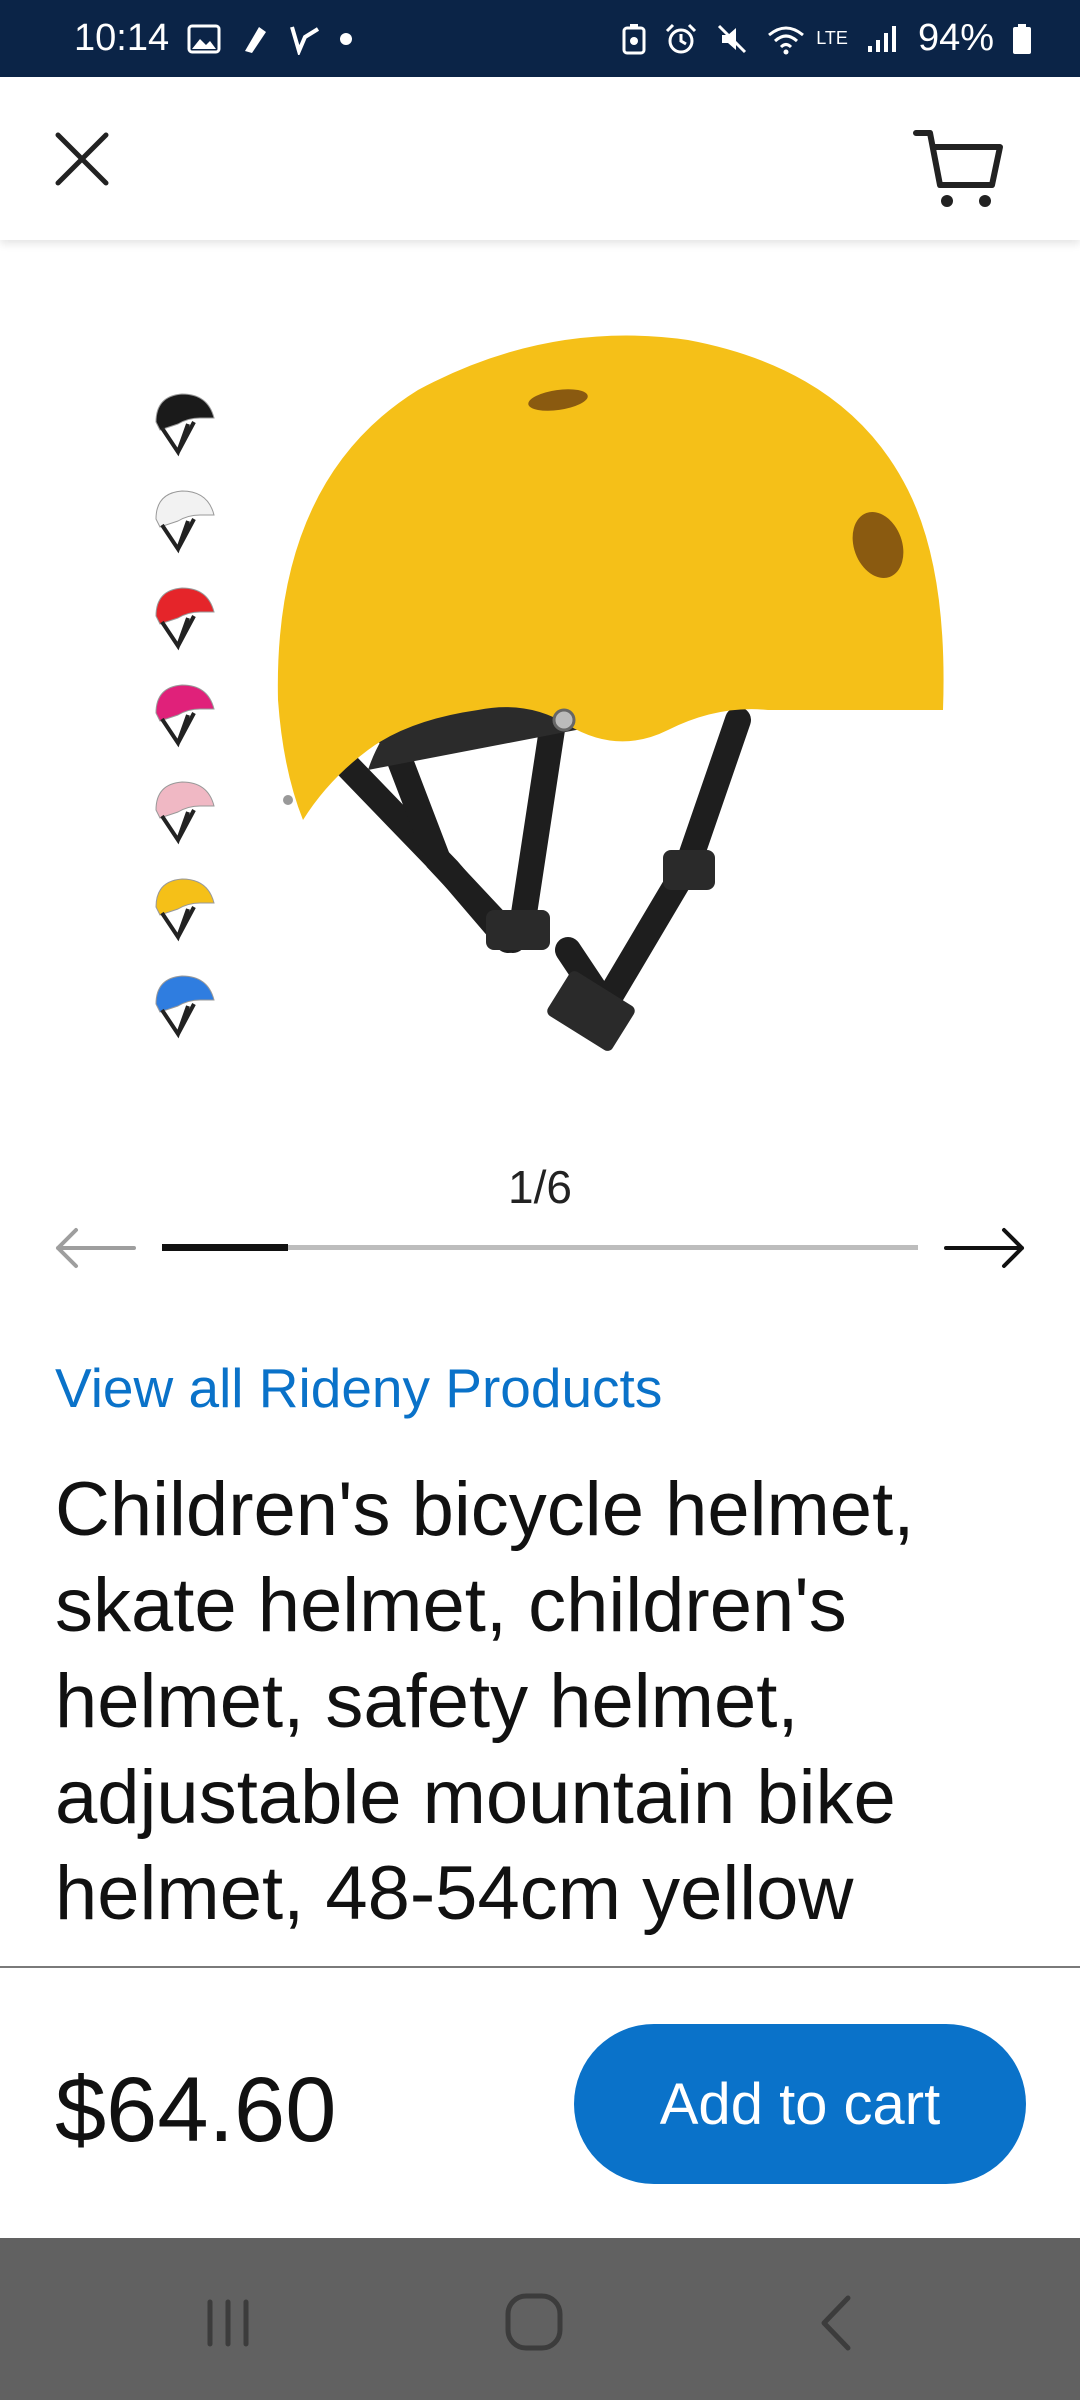 The height and width of the screenshot is (2400, 1080). Describe the element at coordinates (82, 159) in the screenshot. I see `close-icon` at that location.